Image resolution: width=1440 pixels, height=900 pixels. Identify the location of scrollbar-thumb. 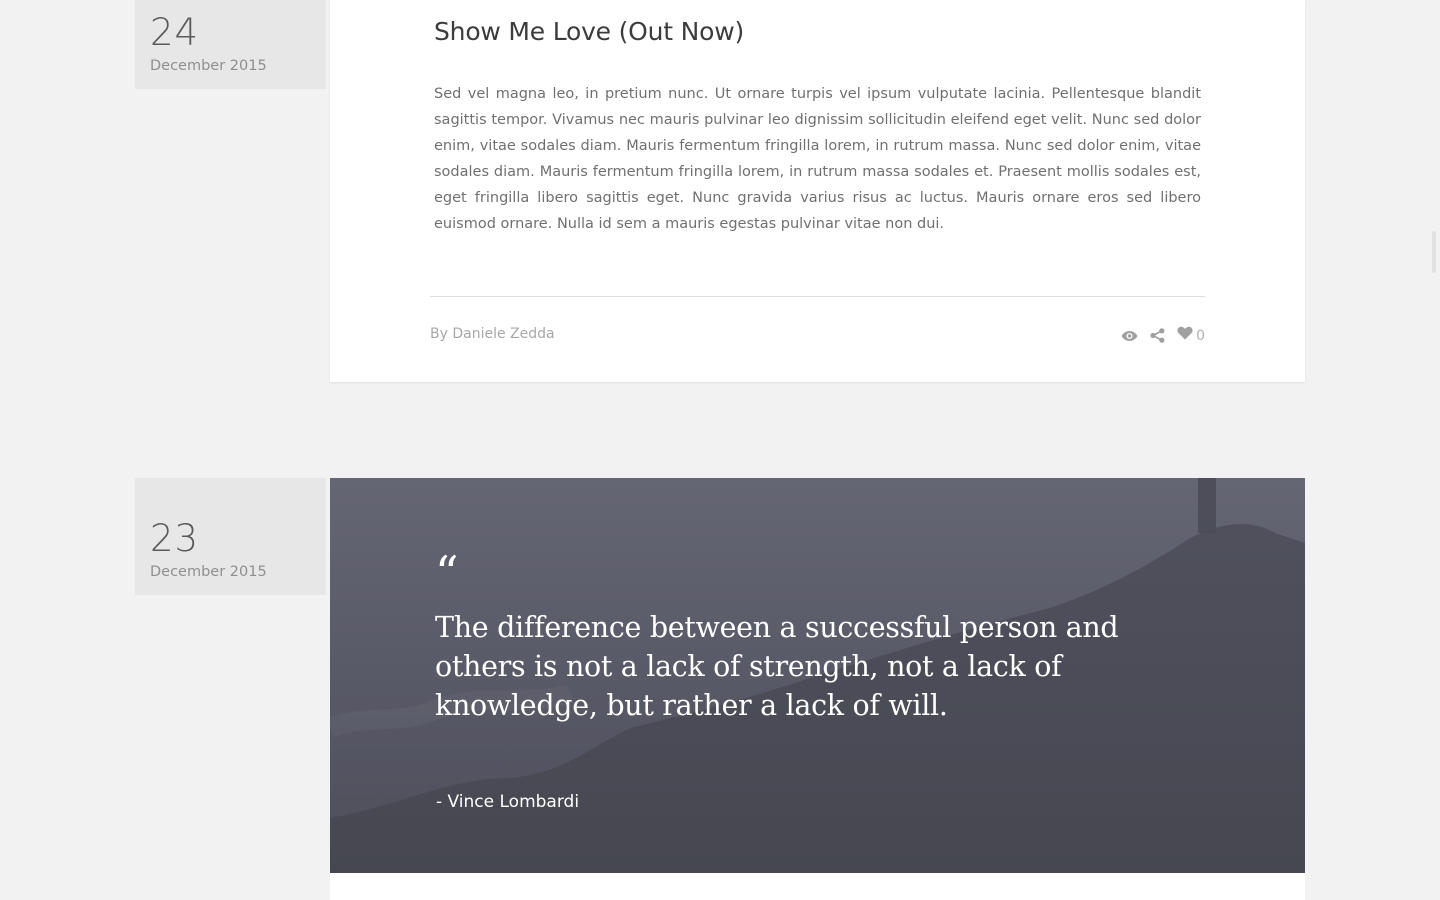
(1434, 252).